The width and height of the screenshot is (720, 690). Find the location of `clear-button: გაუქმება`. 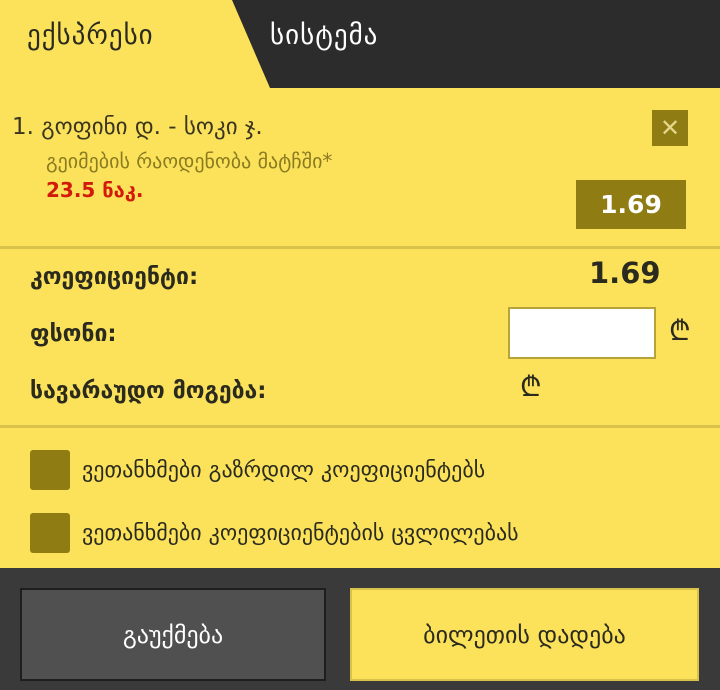

clear-button: გაუქმება is located at coordinates (173, 634).